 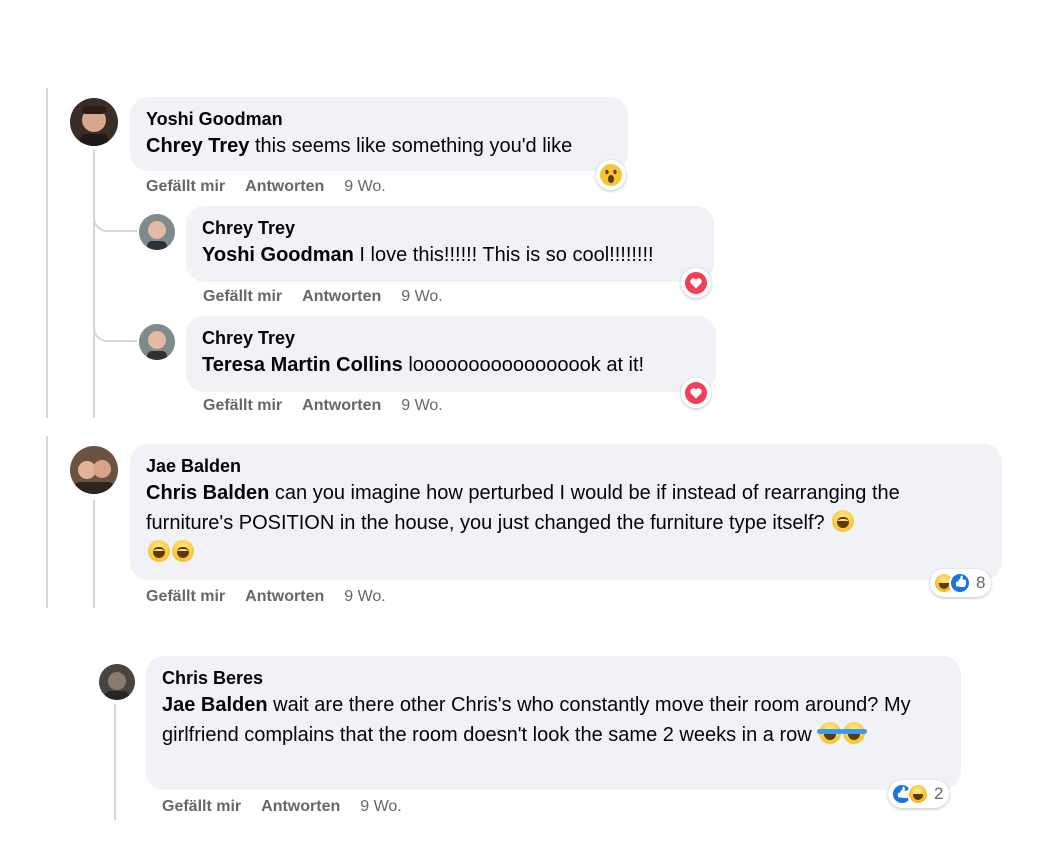 I want to click on mention-link: Chris Balden, so click(x=207, y=493).